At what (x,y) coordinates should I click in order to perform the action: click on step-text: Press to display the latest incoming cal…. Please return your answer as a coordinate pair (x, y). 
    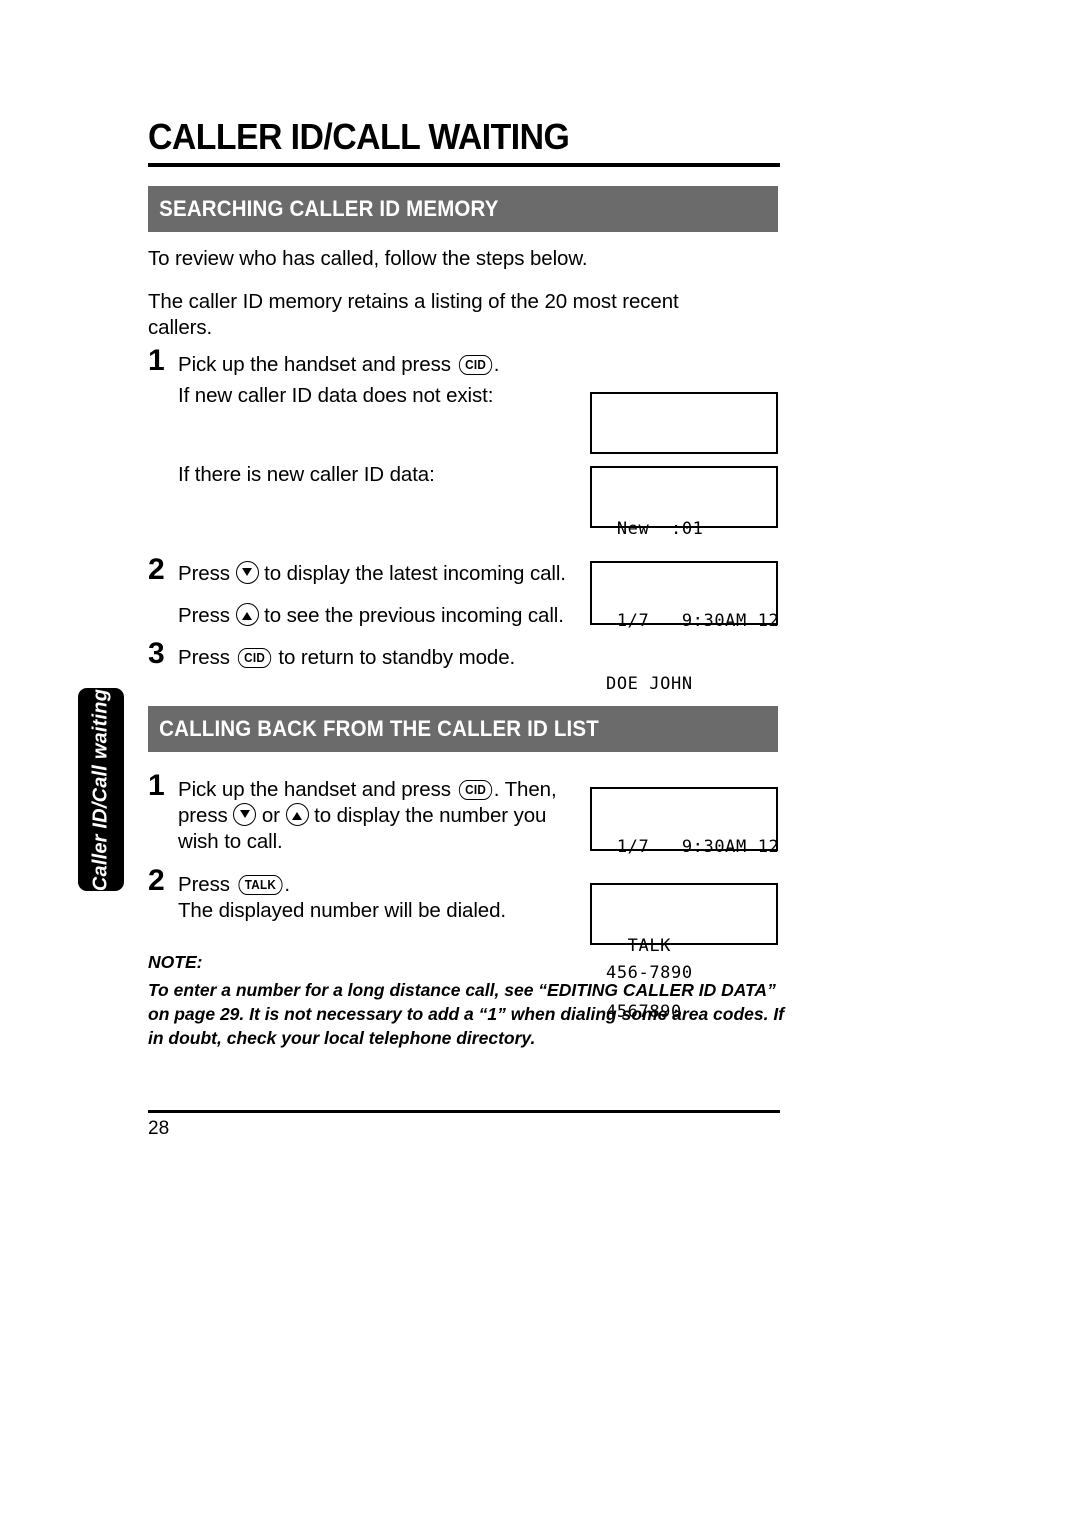
    Looking at the image, I should click on (372, 574).